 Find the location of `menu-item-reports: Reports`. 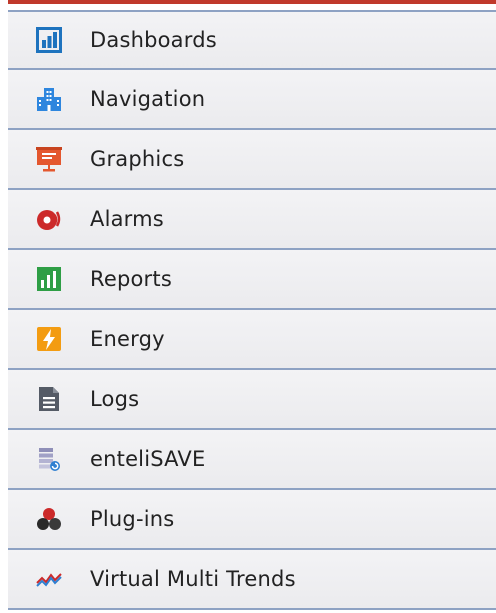

menu-item-reports: Reports is located at coordinates (252, 280).